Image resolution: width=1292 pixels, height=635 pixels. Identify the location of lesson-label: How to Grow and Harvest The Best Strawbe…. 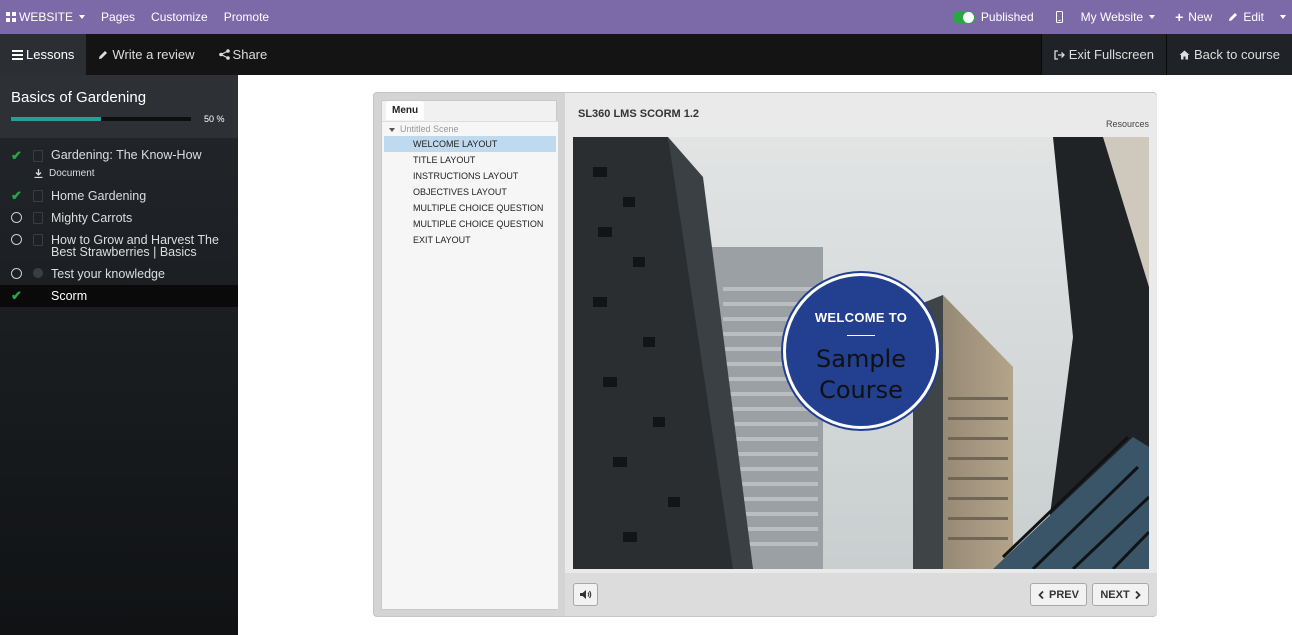
(135, 246).